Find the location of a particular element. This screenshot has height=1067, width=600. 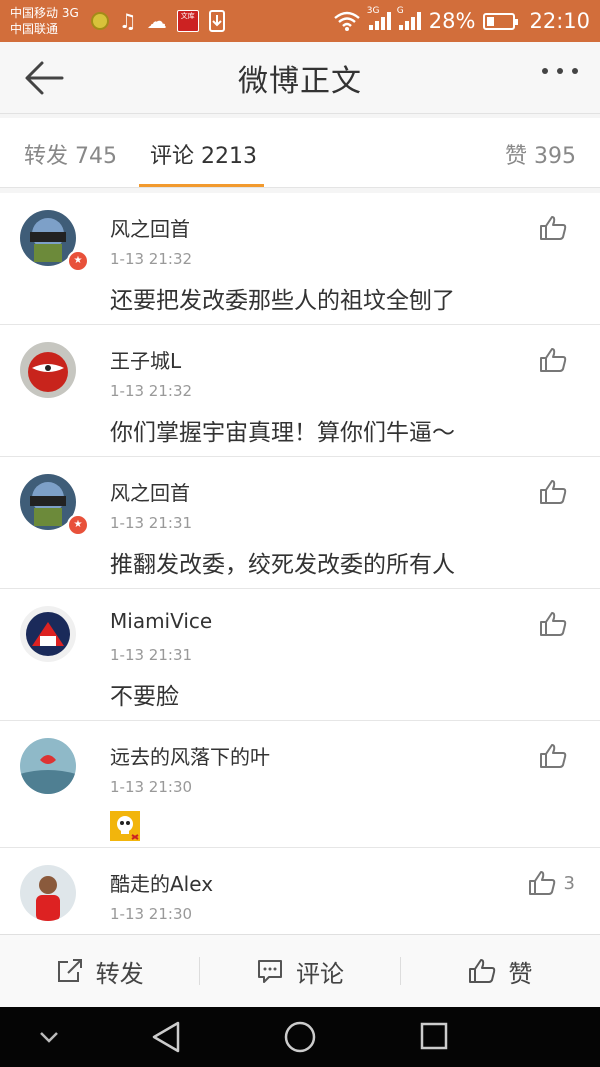

commenter-name: MiamiVice is located at coordinates (161, 621).